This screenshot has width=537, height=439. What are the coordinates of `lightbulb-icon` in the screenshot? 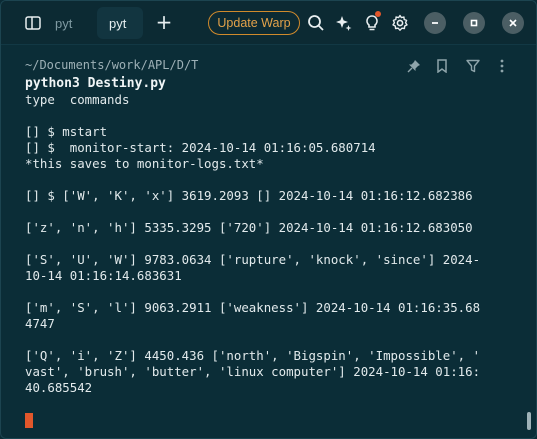 It's located at (372, 23).